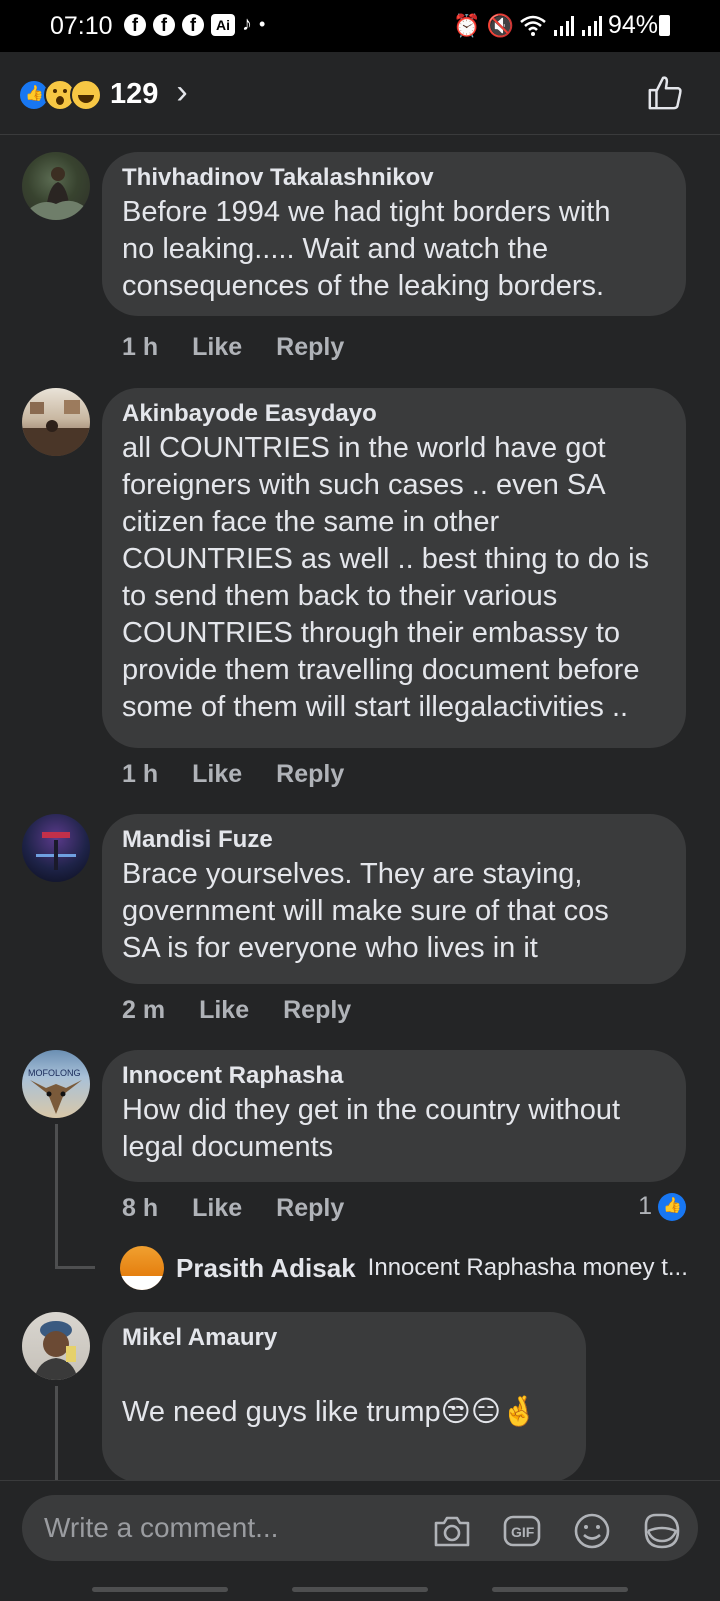 This screenshot has height=1601, width=720. I want to click on comment-author: Thivhadinov Takalashnikov, so click(393, 178).